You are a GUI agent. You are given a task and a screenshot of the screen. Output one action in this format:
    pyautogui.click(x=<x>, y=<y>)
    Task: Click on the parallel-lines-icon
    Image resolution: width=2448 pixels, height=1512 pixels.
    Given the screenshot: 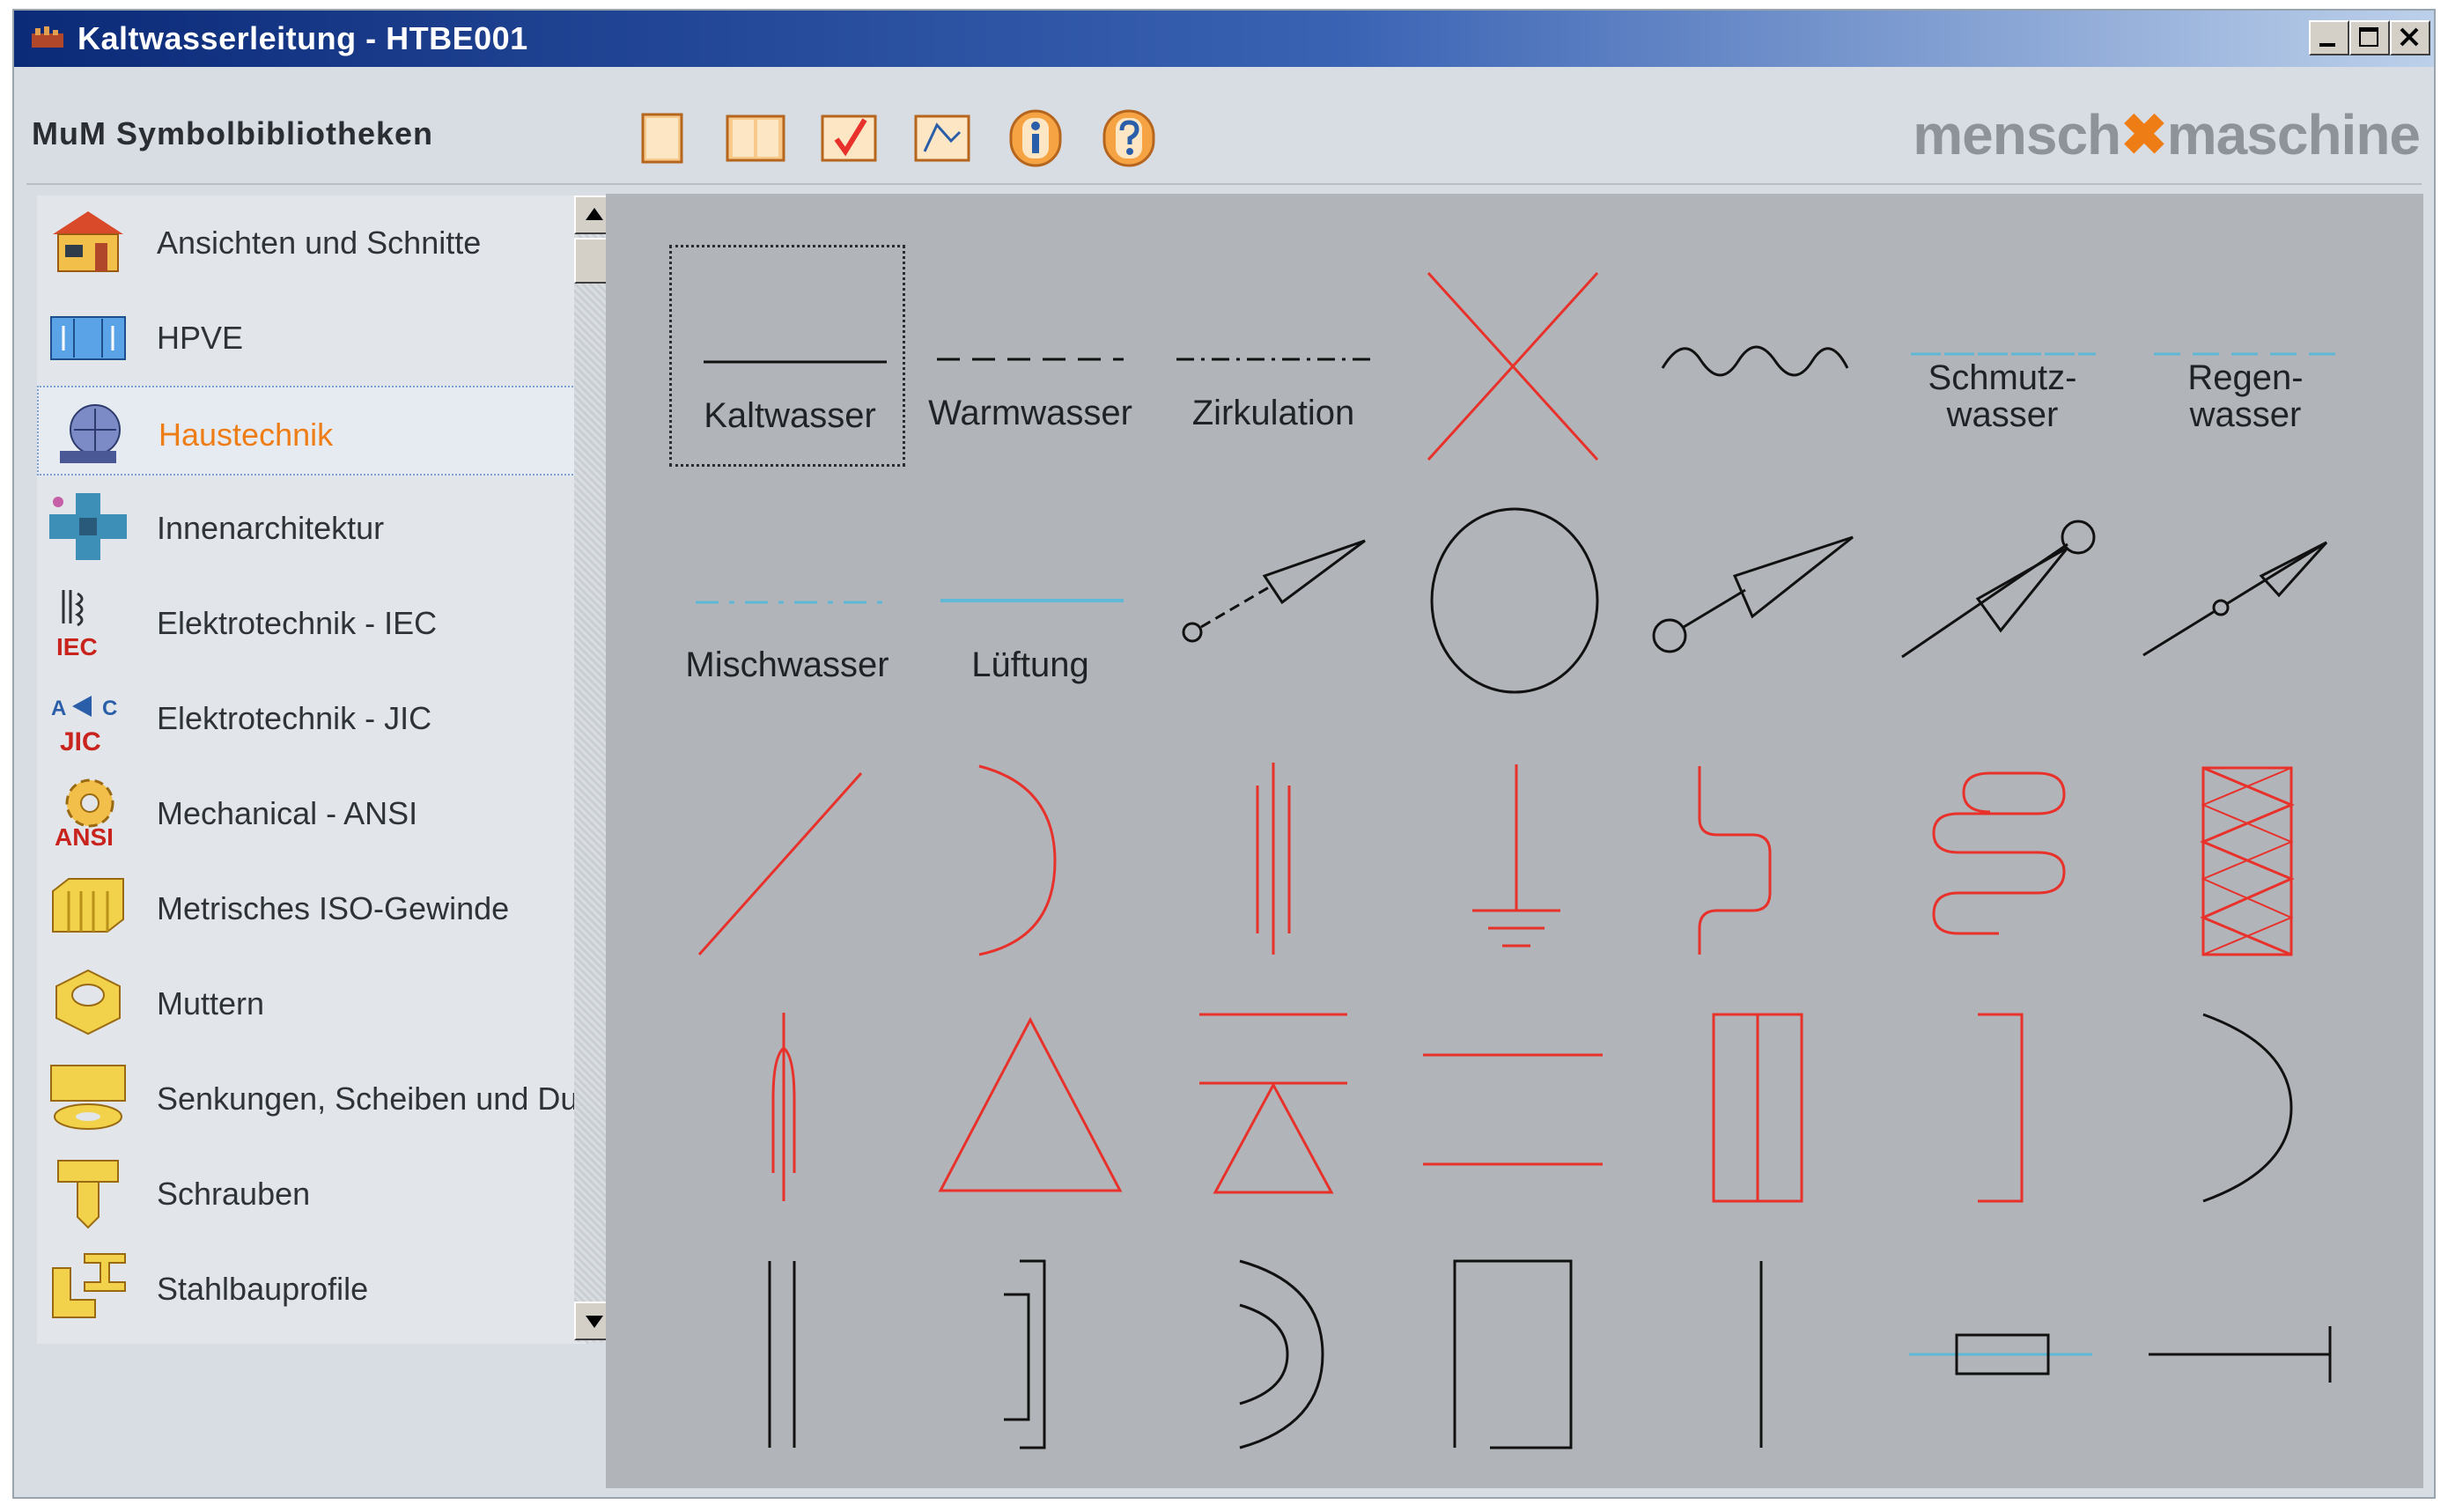 What is the action you would take?
    pyautogui.click(x=1273, y=859)
    